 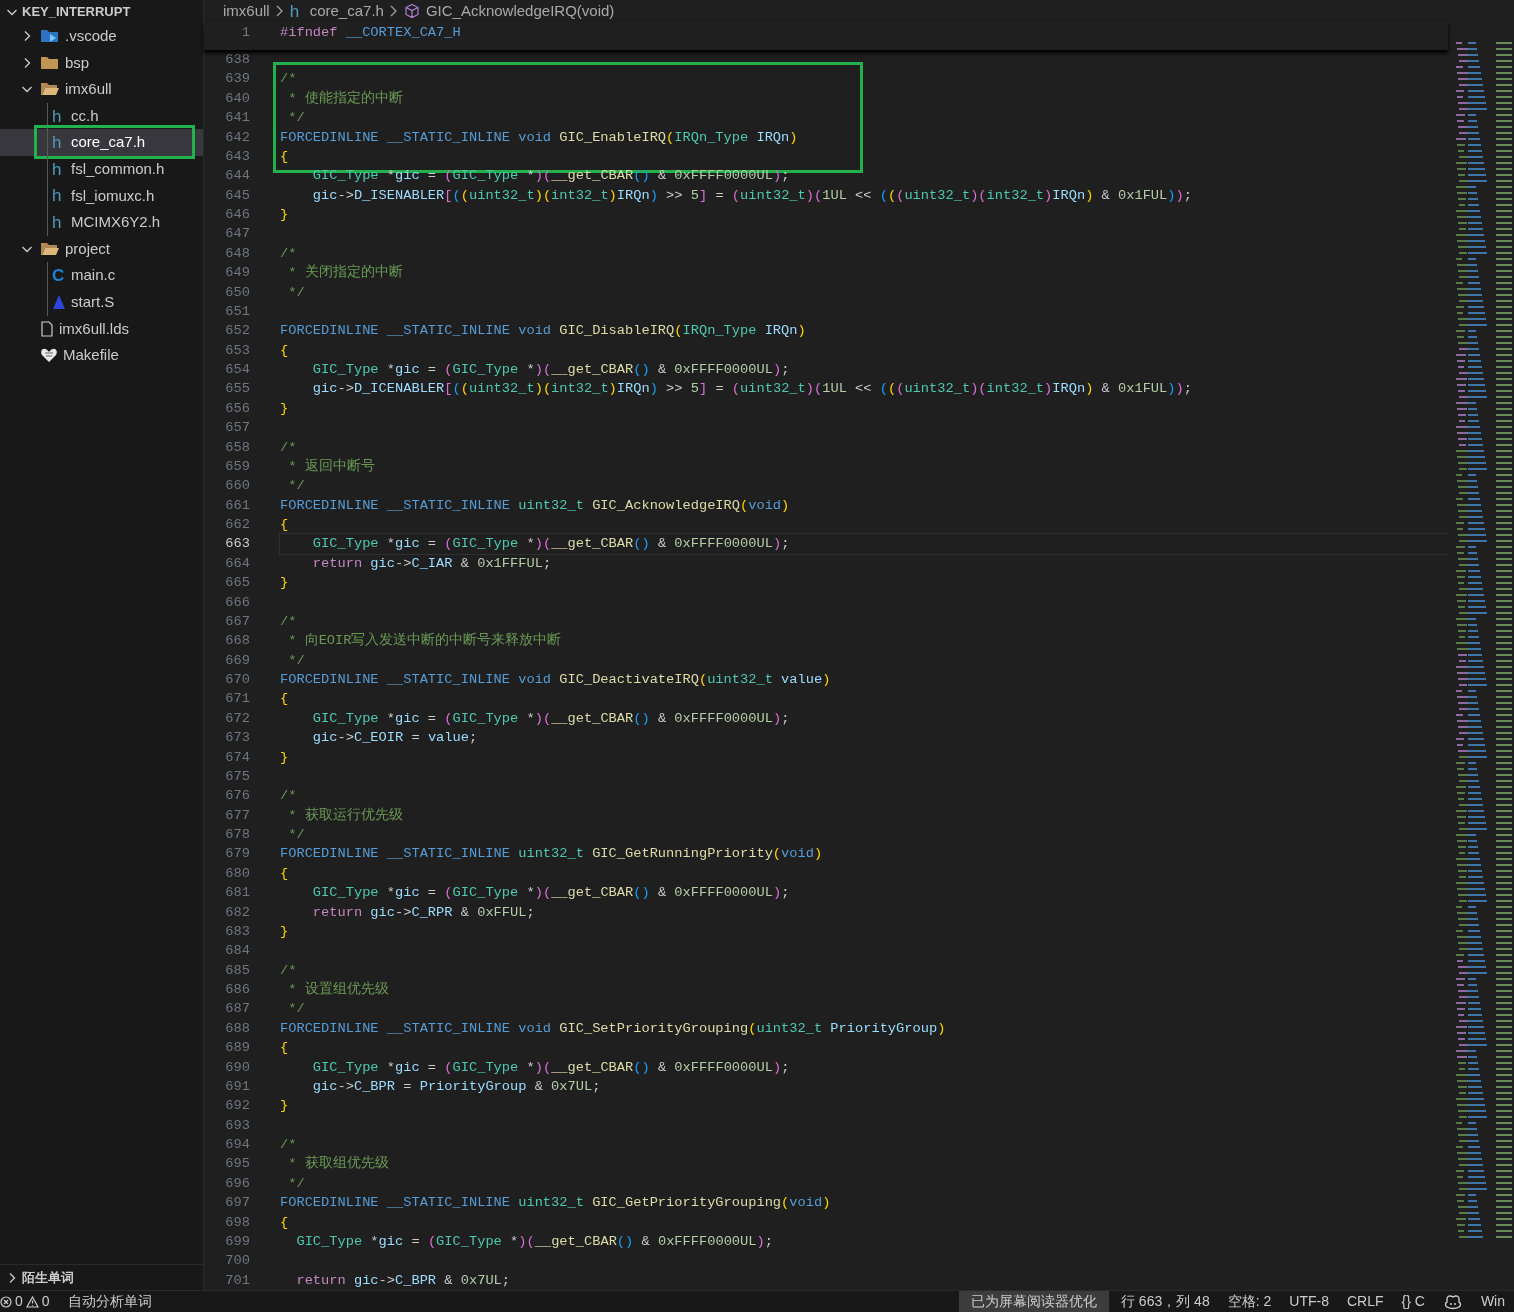 I want to click on line-number: 657, so click(x=237, y=428).